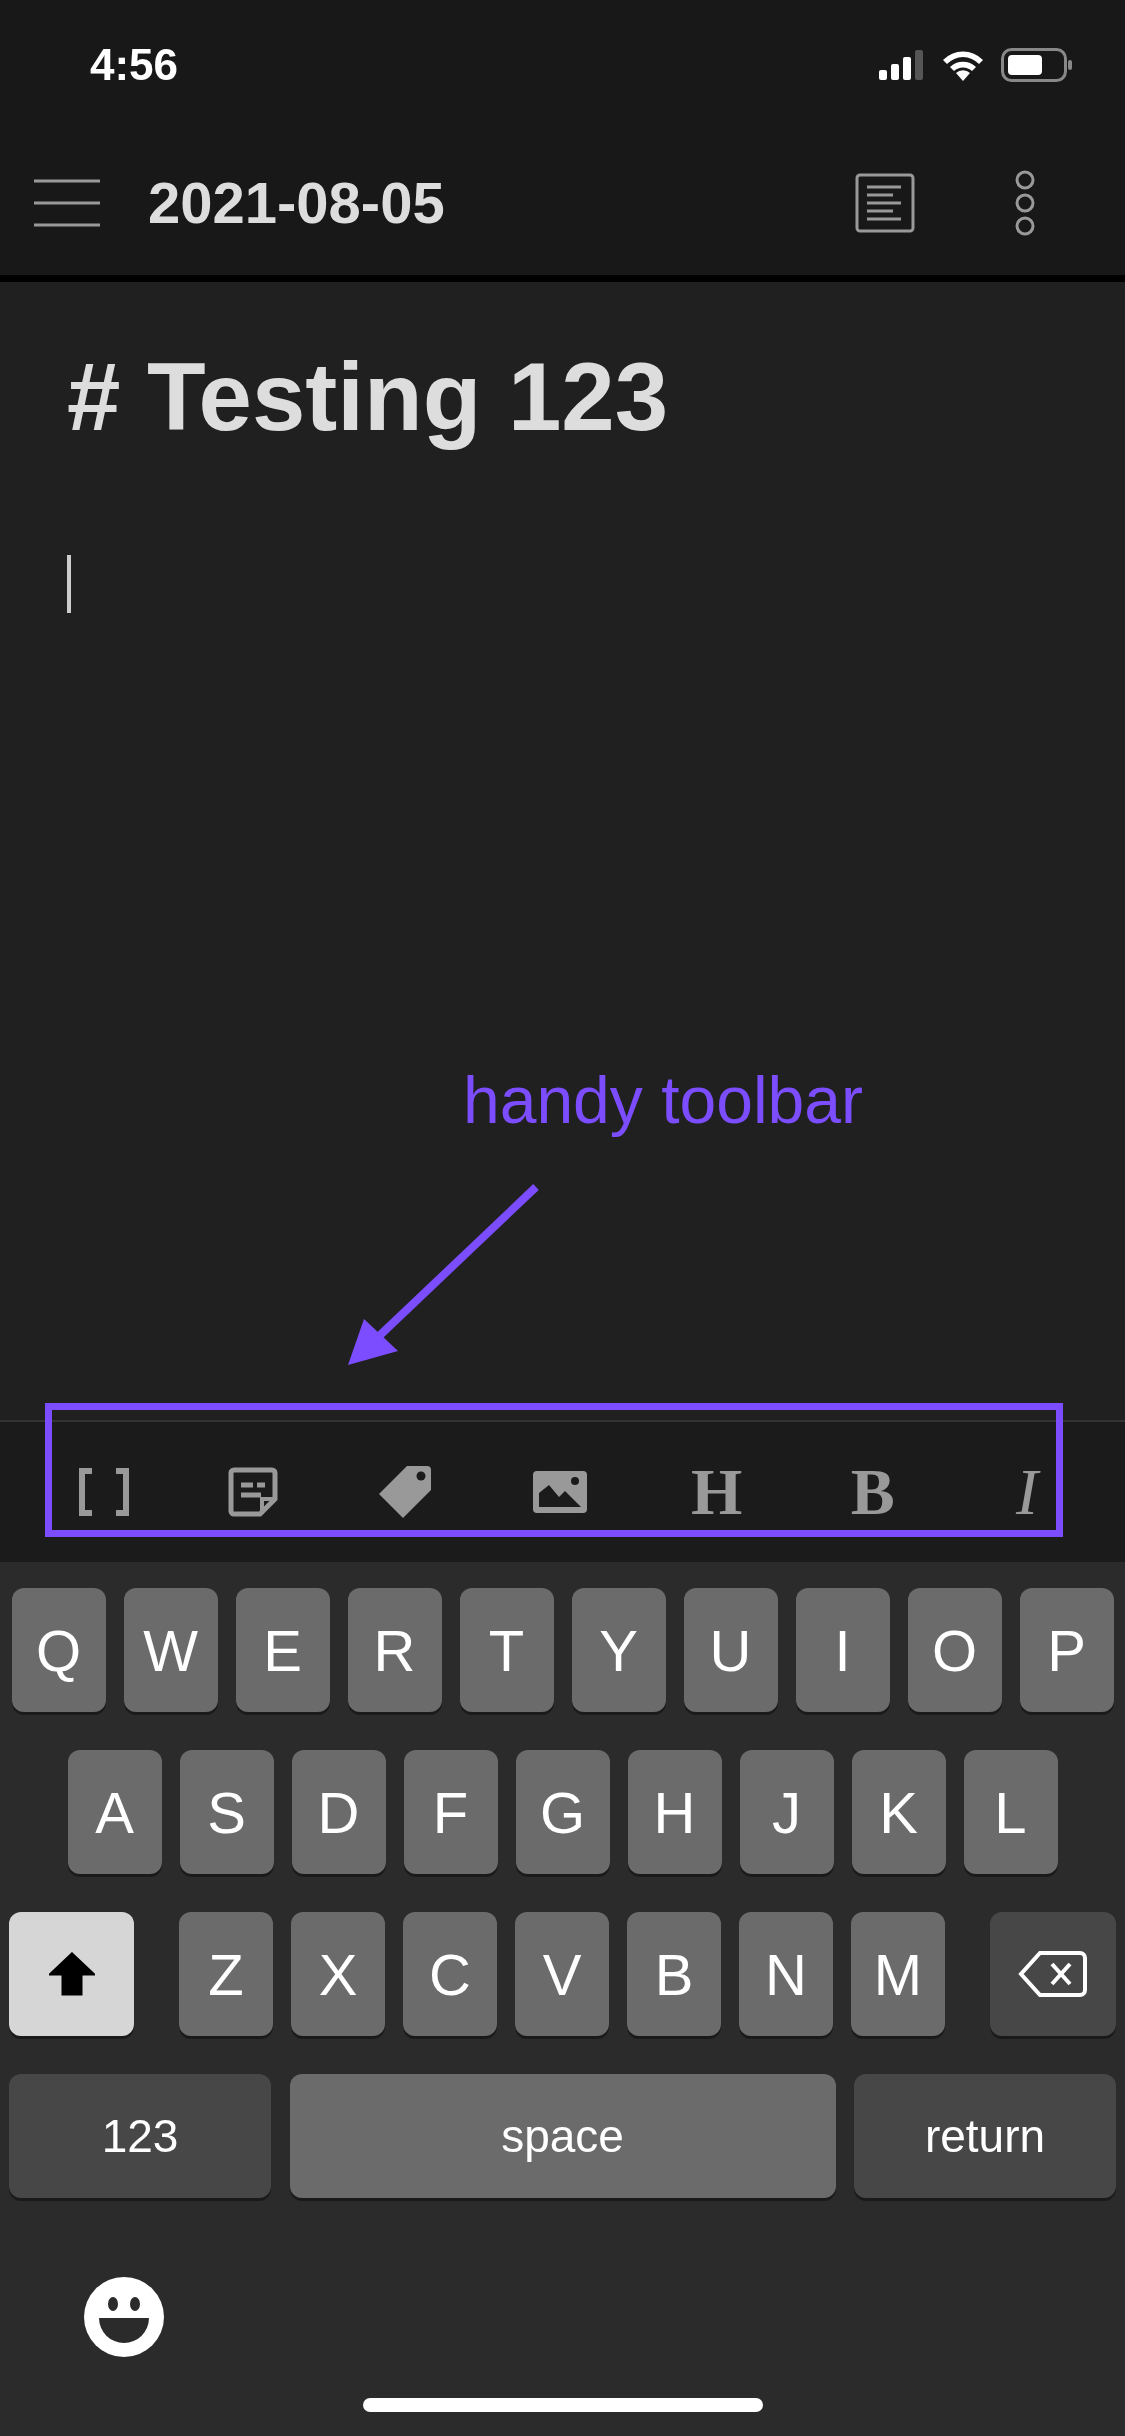 The height and width of the screenshot is (2436, 1125). I want to click on status-time: 4:56, so click(134, 65).